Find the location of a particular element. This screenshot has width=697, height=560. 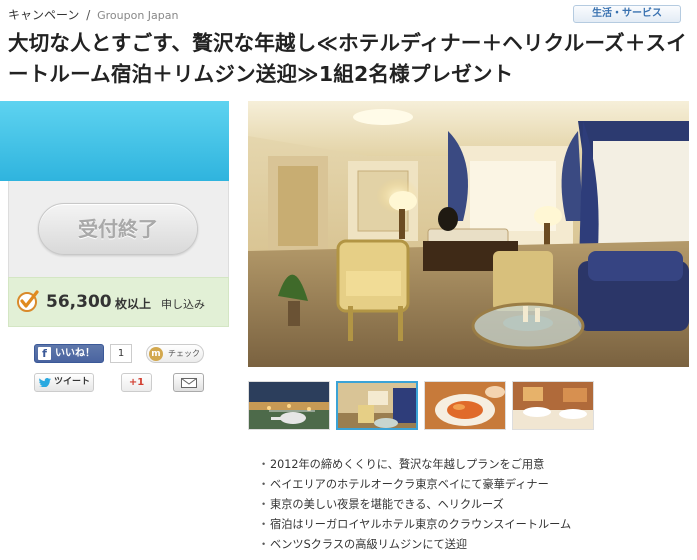

tweet-label: ツイート is located at coordinates (72, 382).